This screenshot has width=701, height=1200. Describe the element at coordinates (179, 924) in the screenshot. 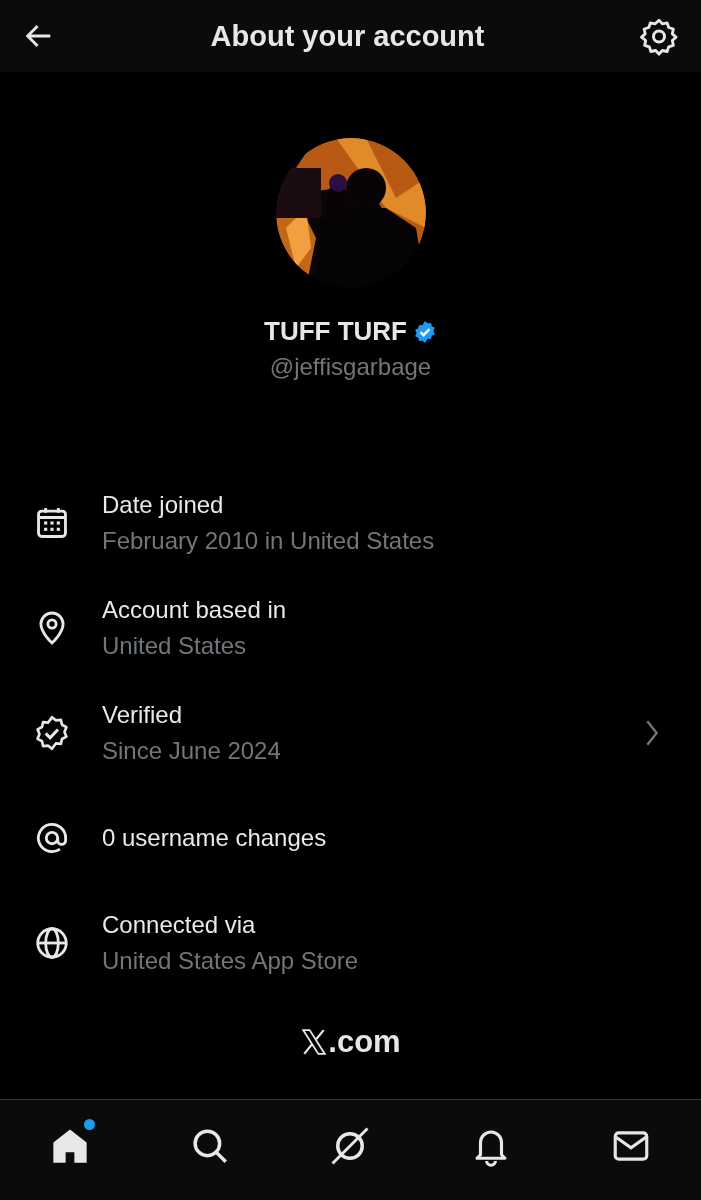

I see `info-title: Connected via` at that location.